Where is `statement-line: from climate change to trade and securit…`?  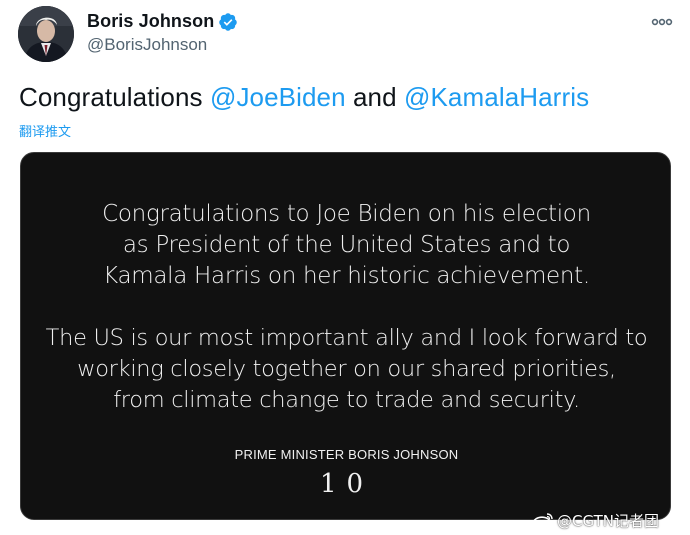 statement-line: from climate change to trade and securit… is located at coordinates (346, 400).